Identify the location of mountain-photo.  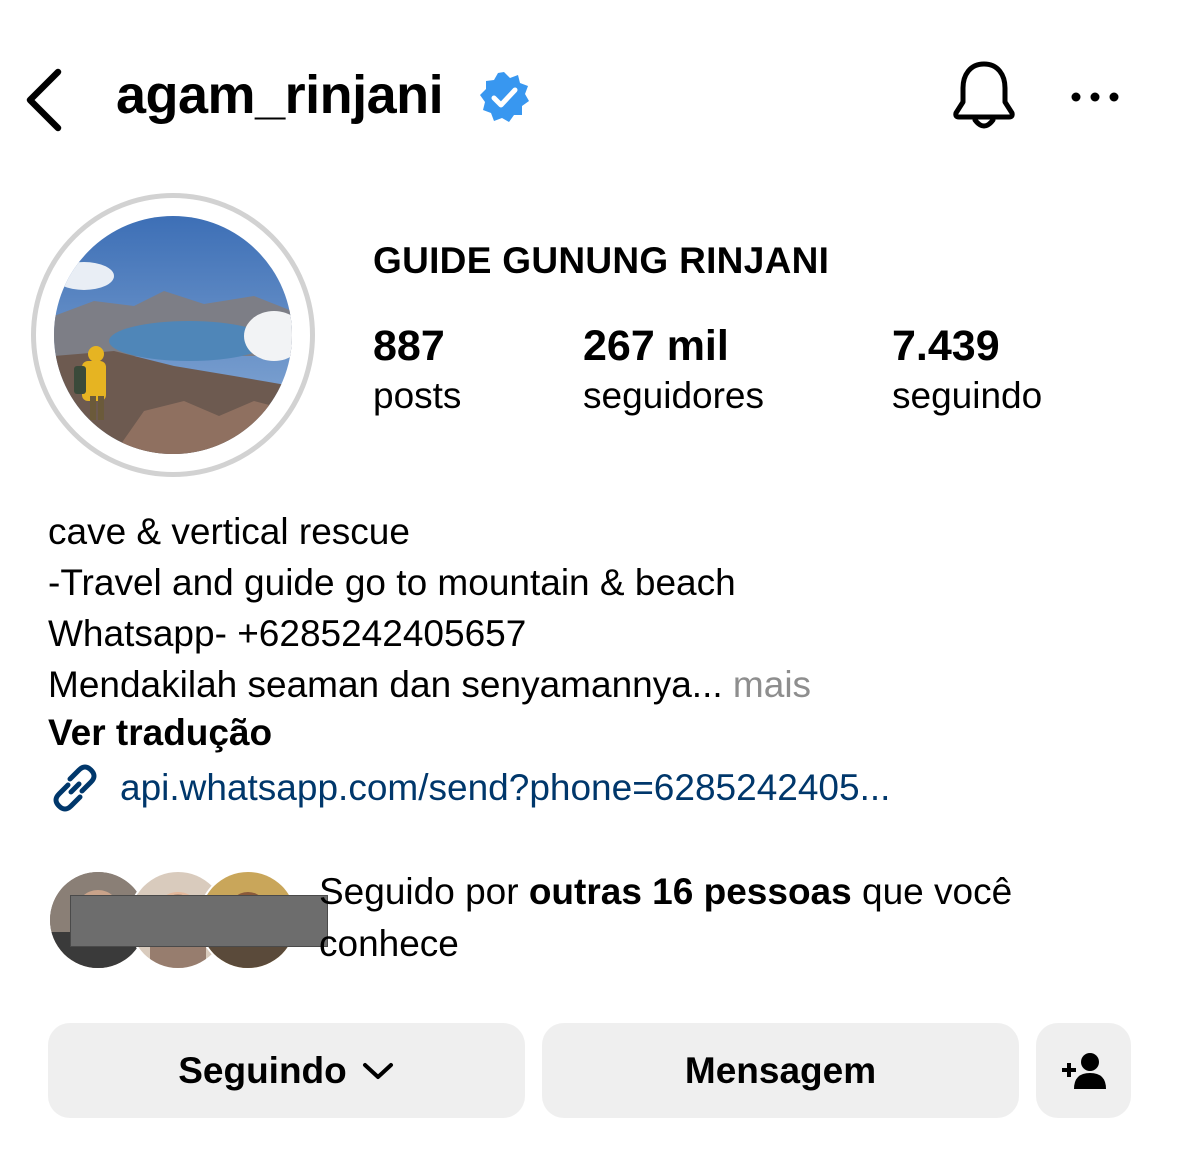
(173, 335).